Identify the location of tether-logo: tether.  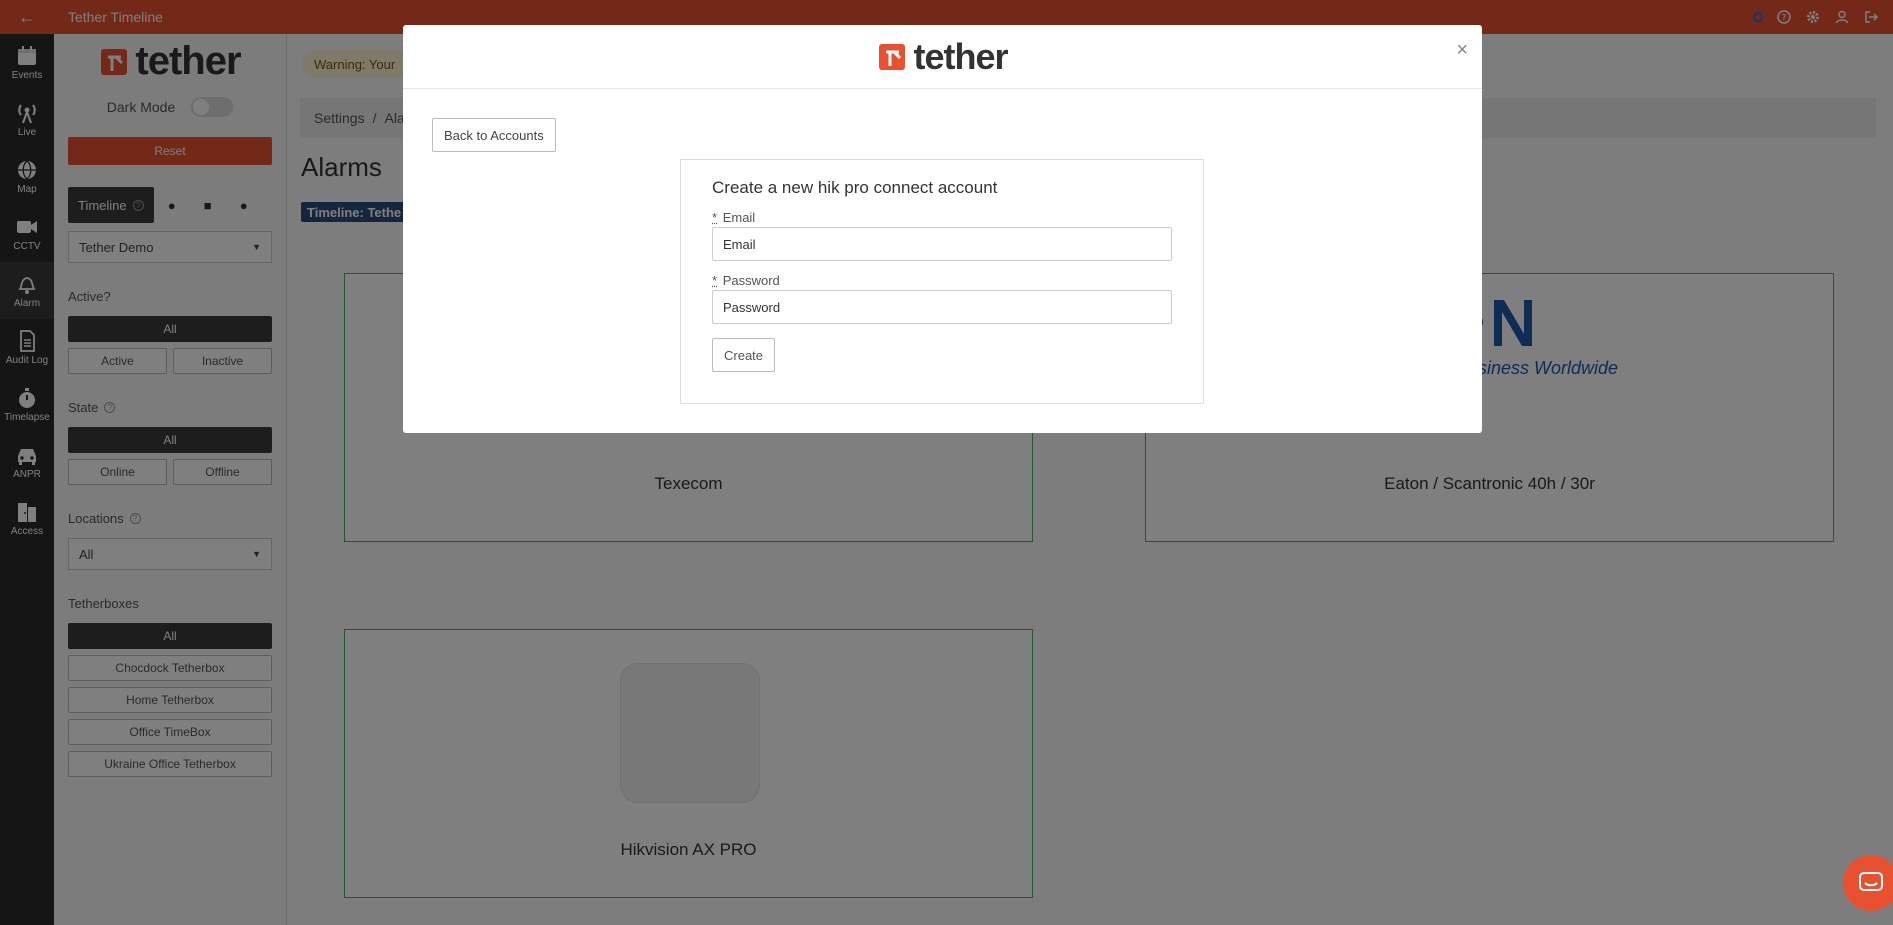
(942, 57).